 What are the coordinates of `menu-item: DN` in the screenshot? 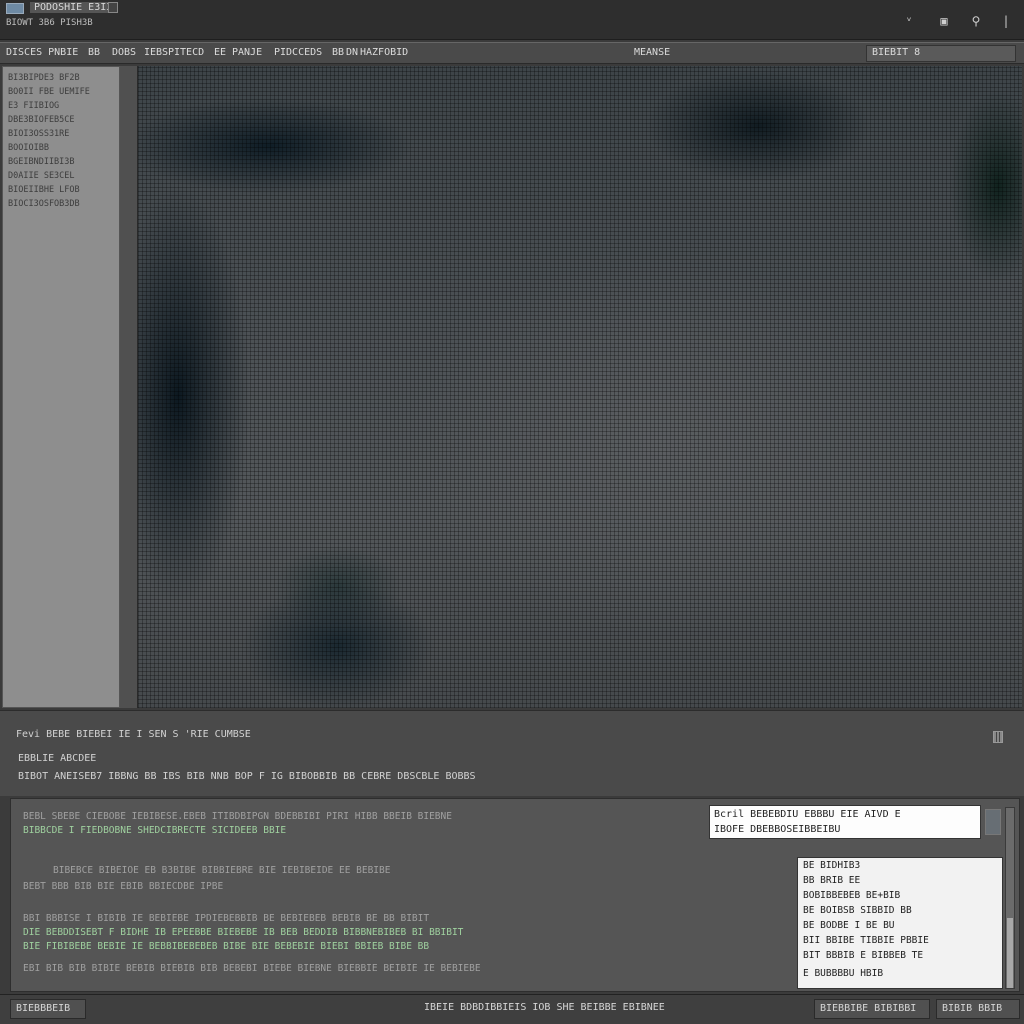 It's located at (352, 52).